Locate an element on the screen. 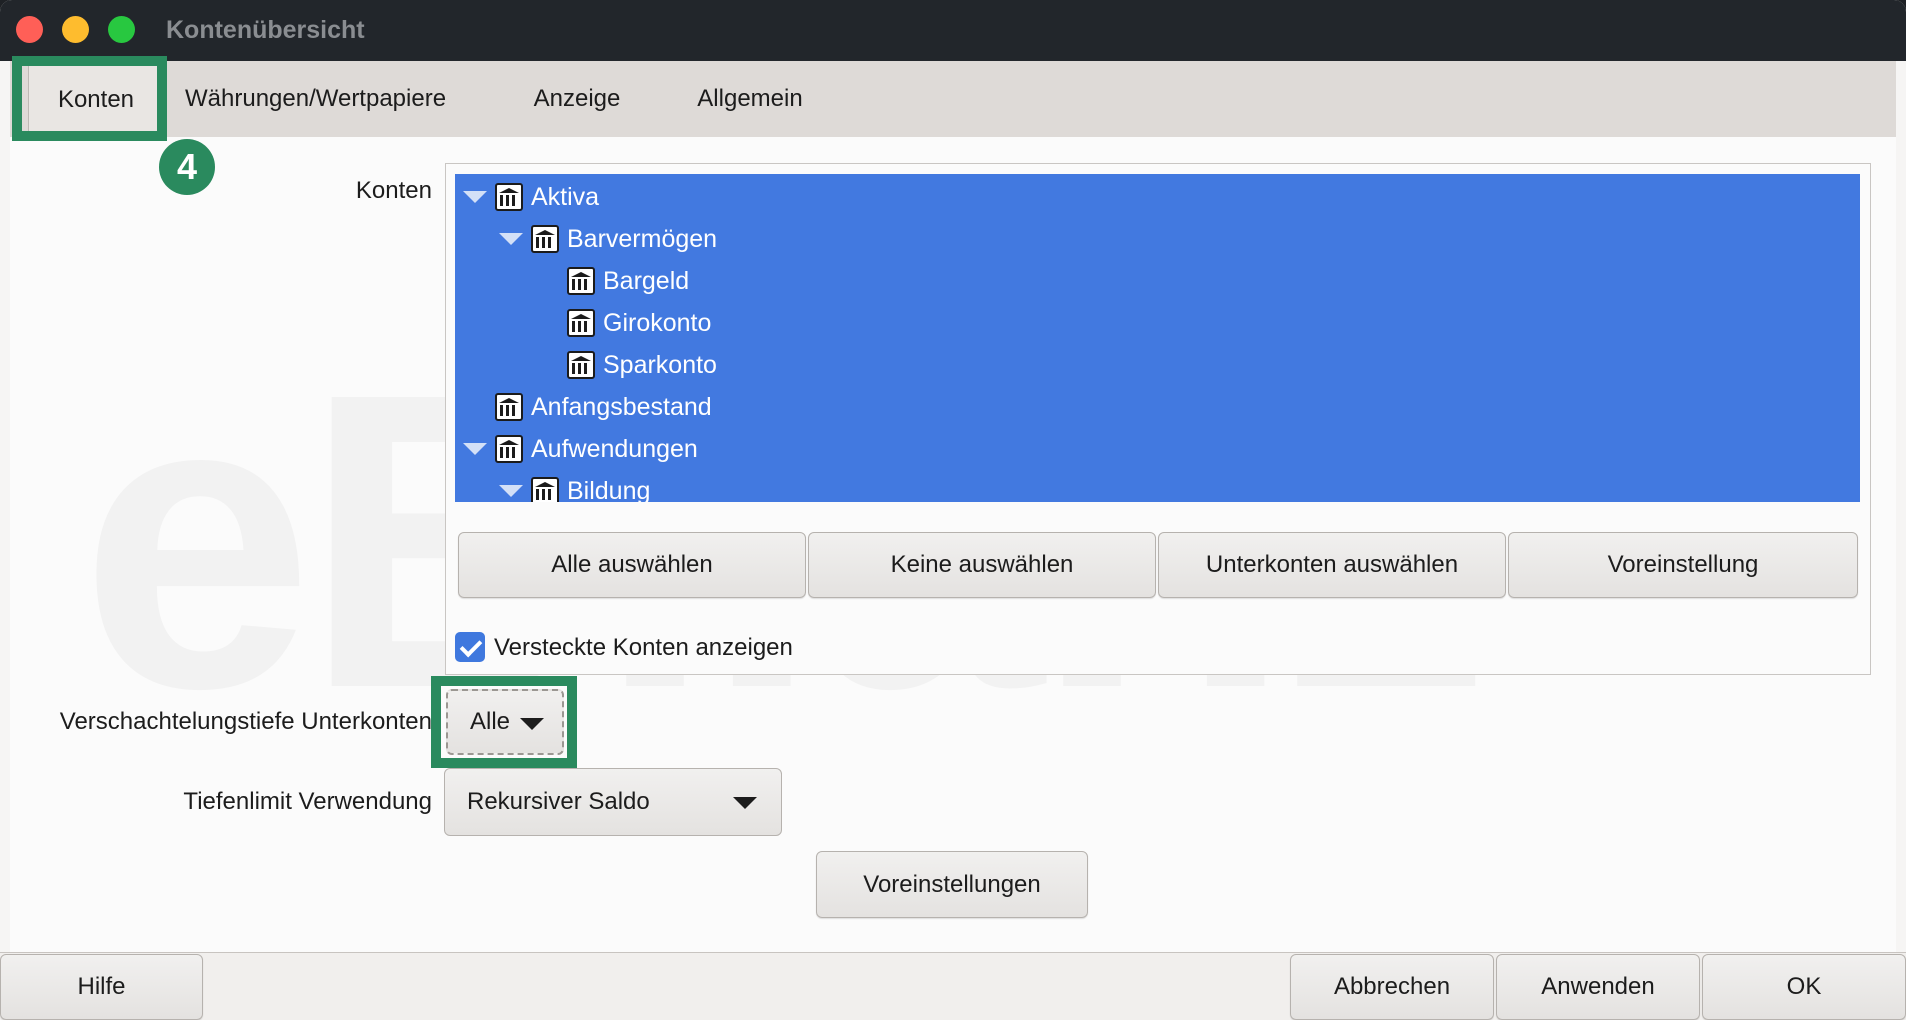 The width and height of the screenshot is (1906, 1020). tree-row-label: Anfangsbestand is located at coordinates (621, 407).